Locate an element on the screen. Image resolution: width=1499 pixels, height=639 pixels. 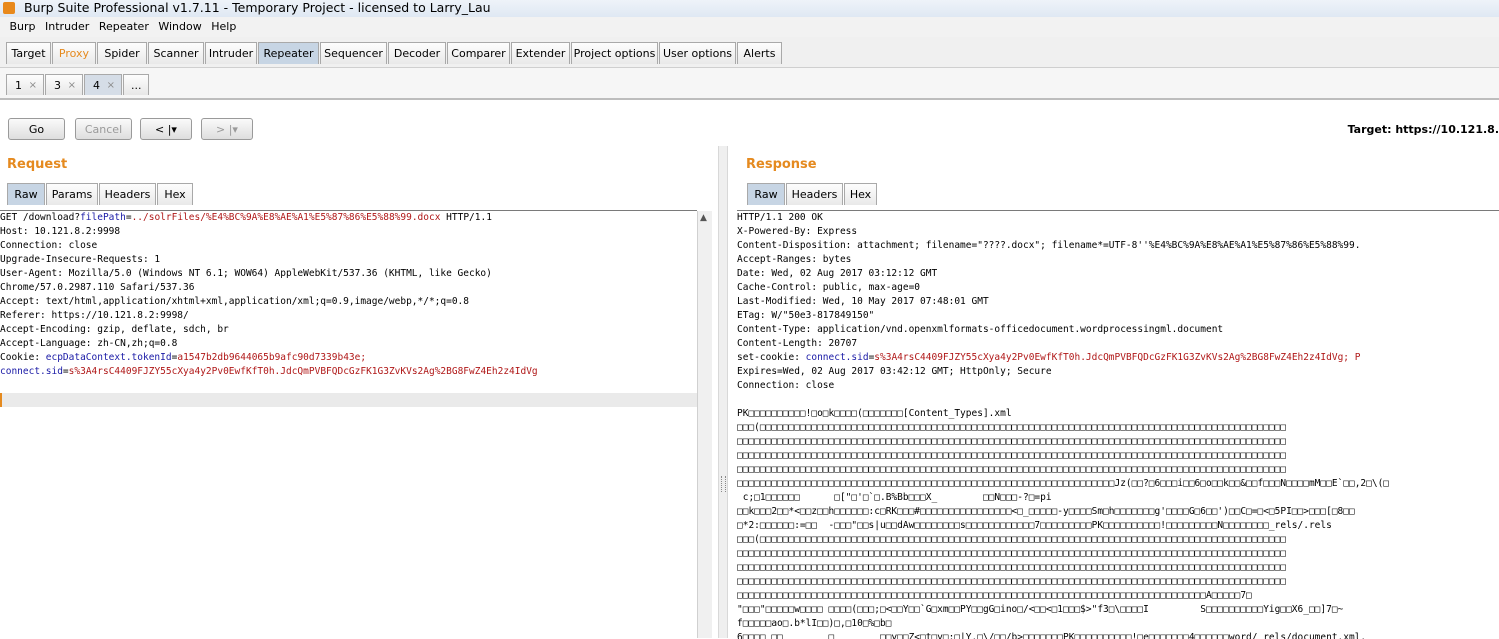
request-tab-raw: Raw is located at coordinates (26, 194).